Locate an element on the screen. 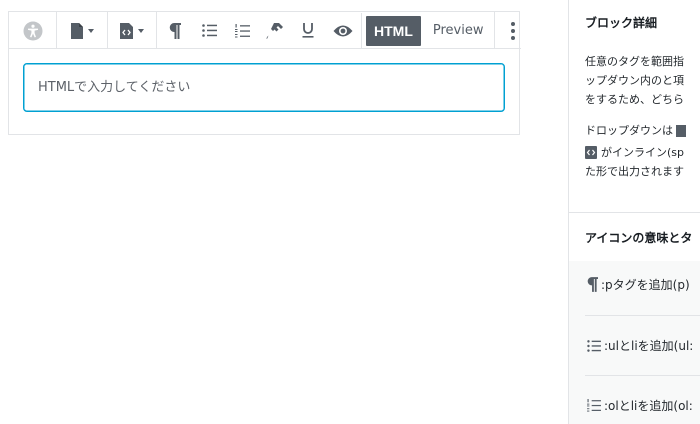  block-tag-dropdown is located at coordinates (82, 31).